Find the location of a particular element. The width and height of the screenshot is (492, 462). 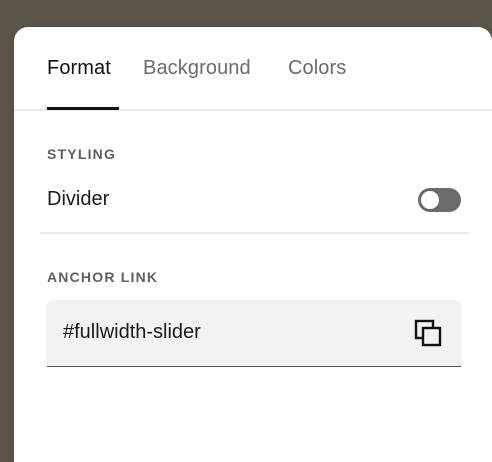

anchor-link-input is located at coordinates (223, 332).